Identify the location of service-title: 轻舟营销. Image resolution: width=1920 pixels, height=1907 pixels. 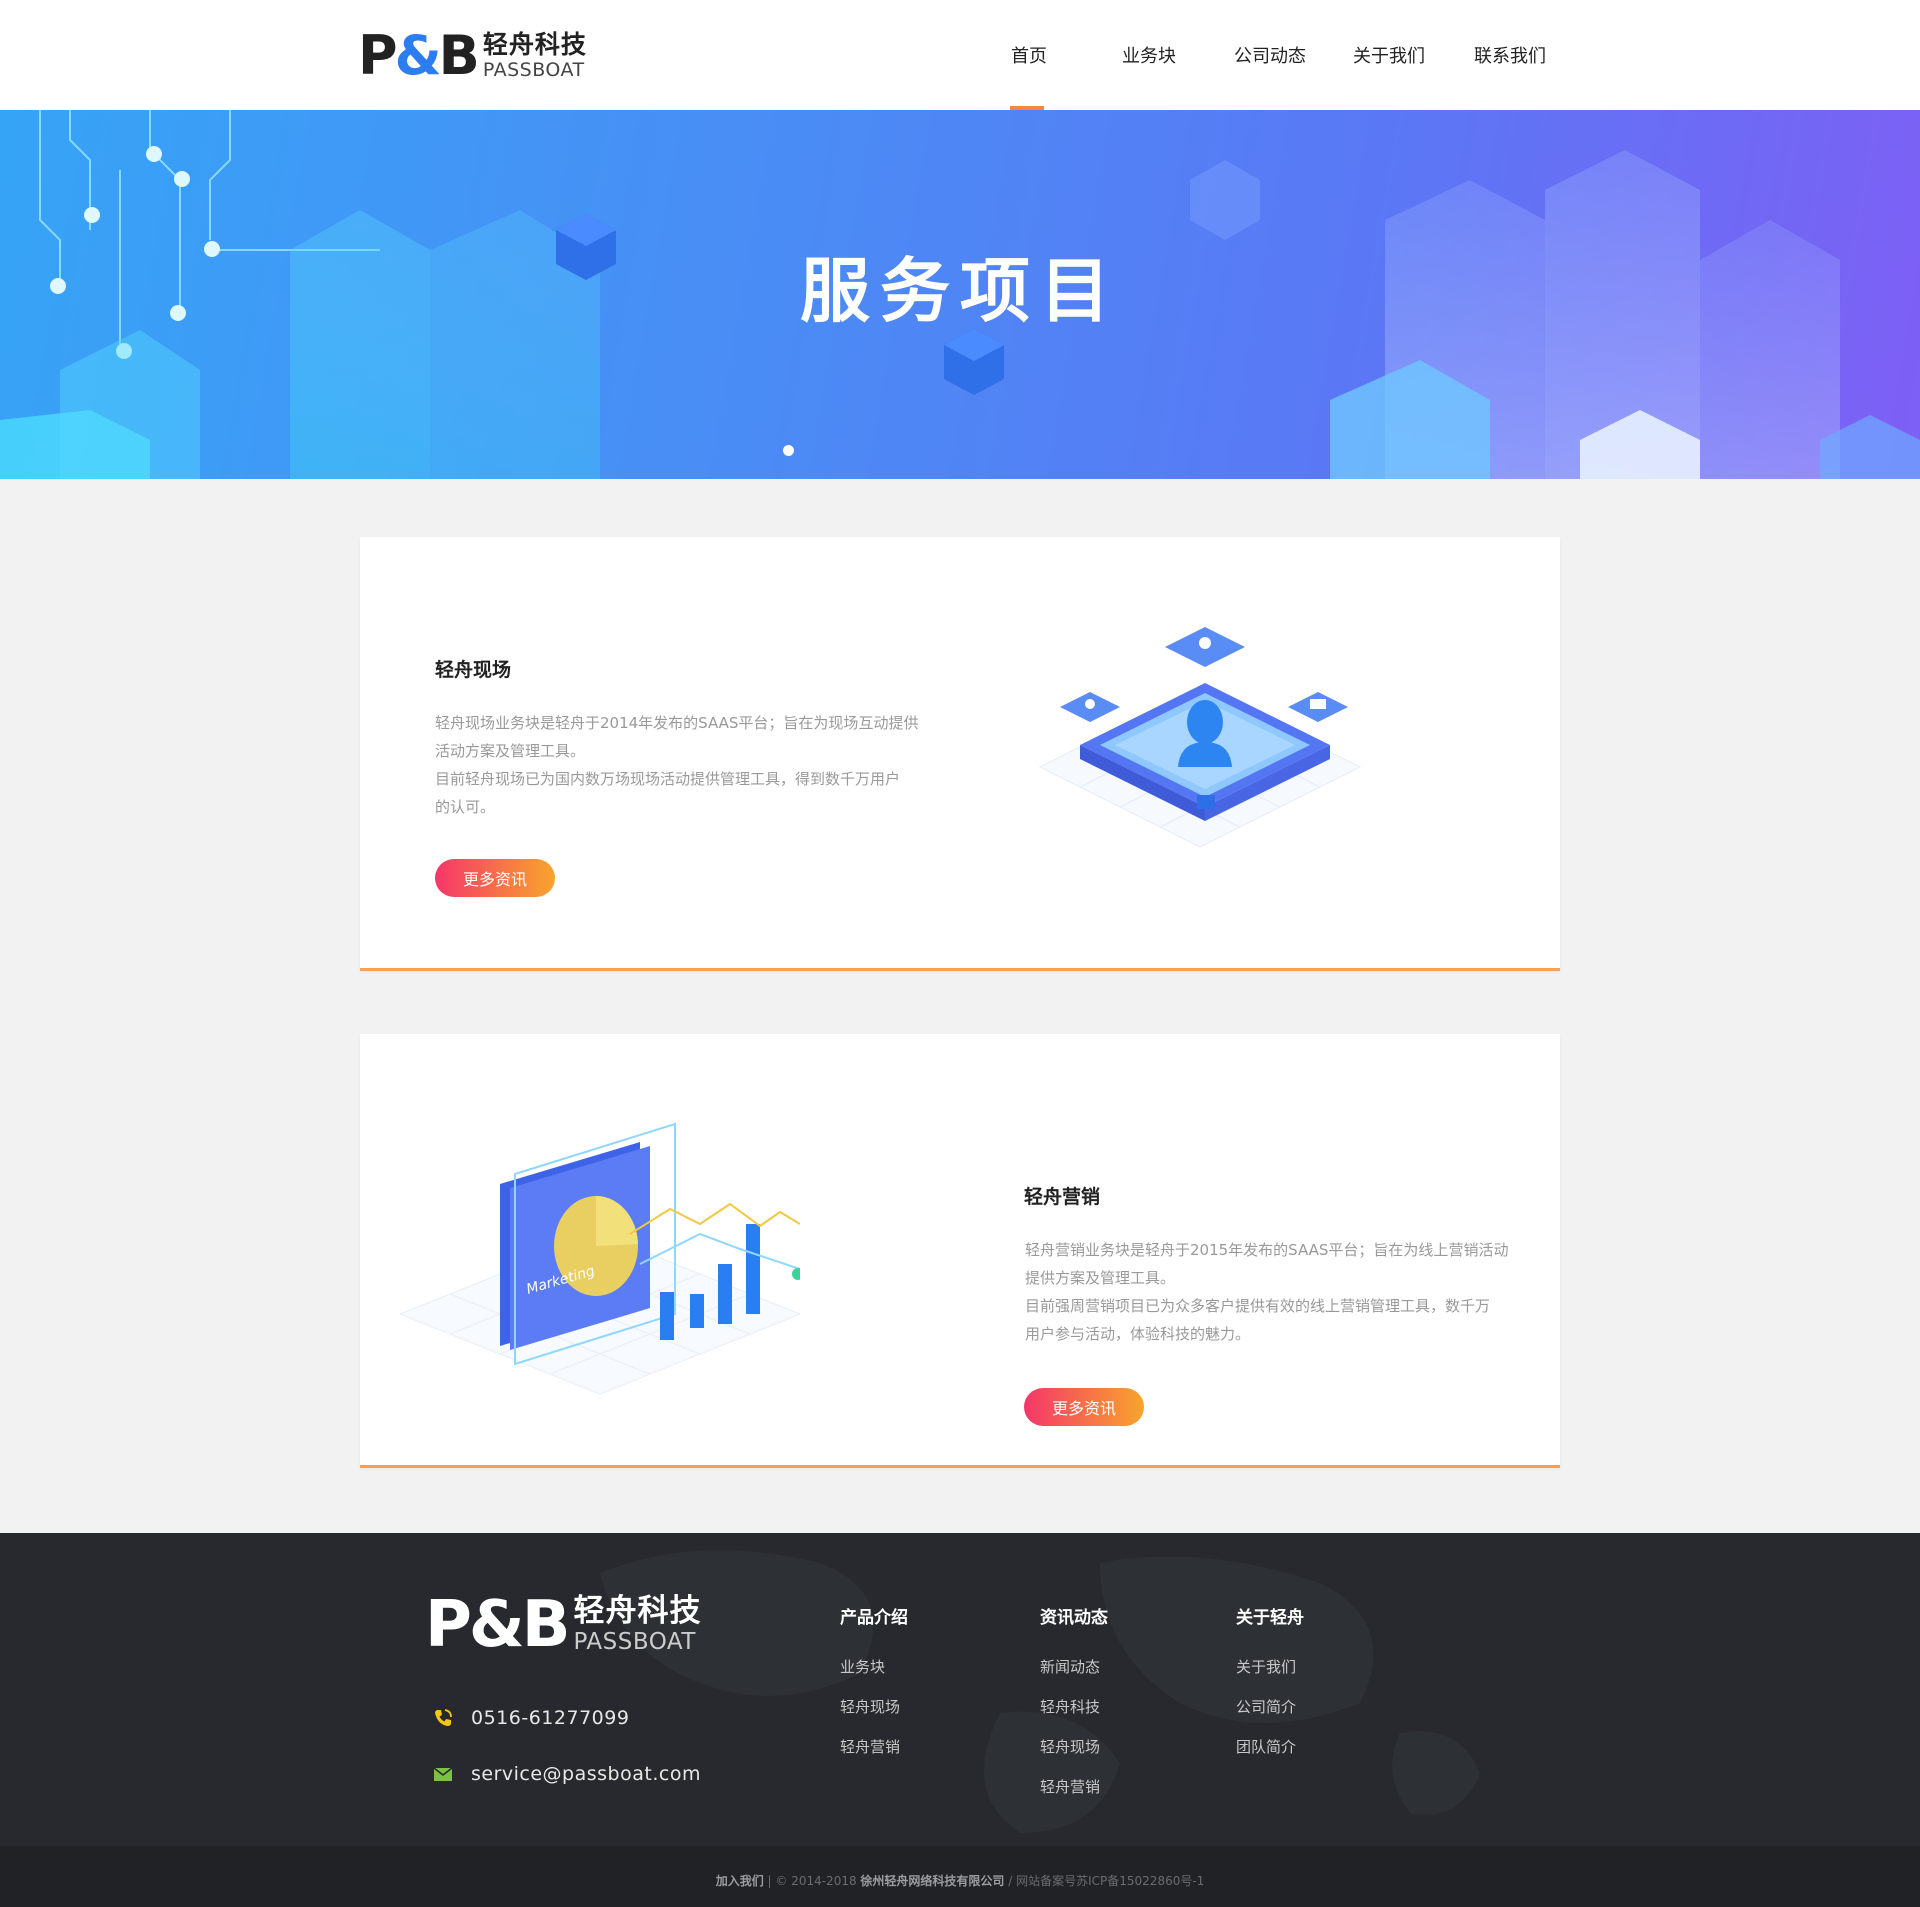
(1062, 1197).